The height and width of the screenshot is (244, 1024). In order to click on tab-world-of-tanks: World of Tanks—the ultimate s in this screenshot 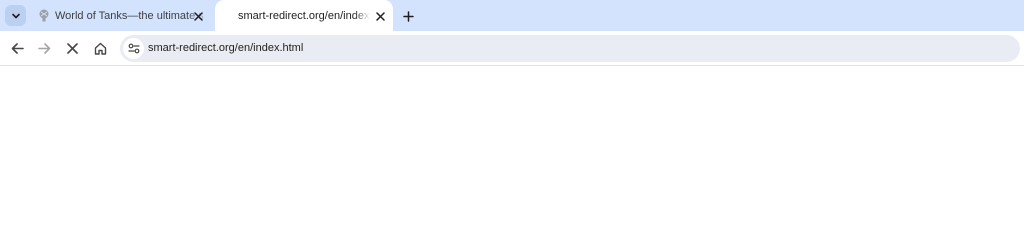, I will do `click(120, 15)`.